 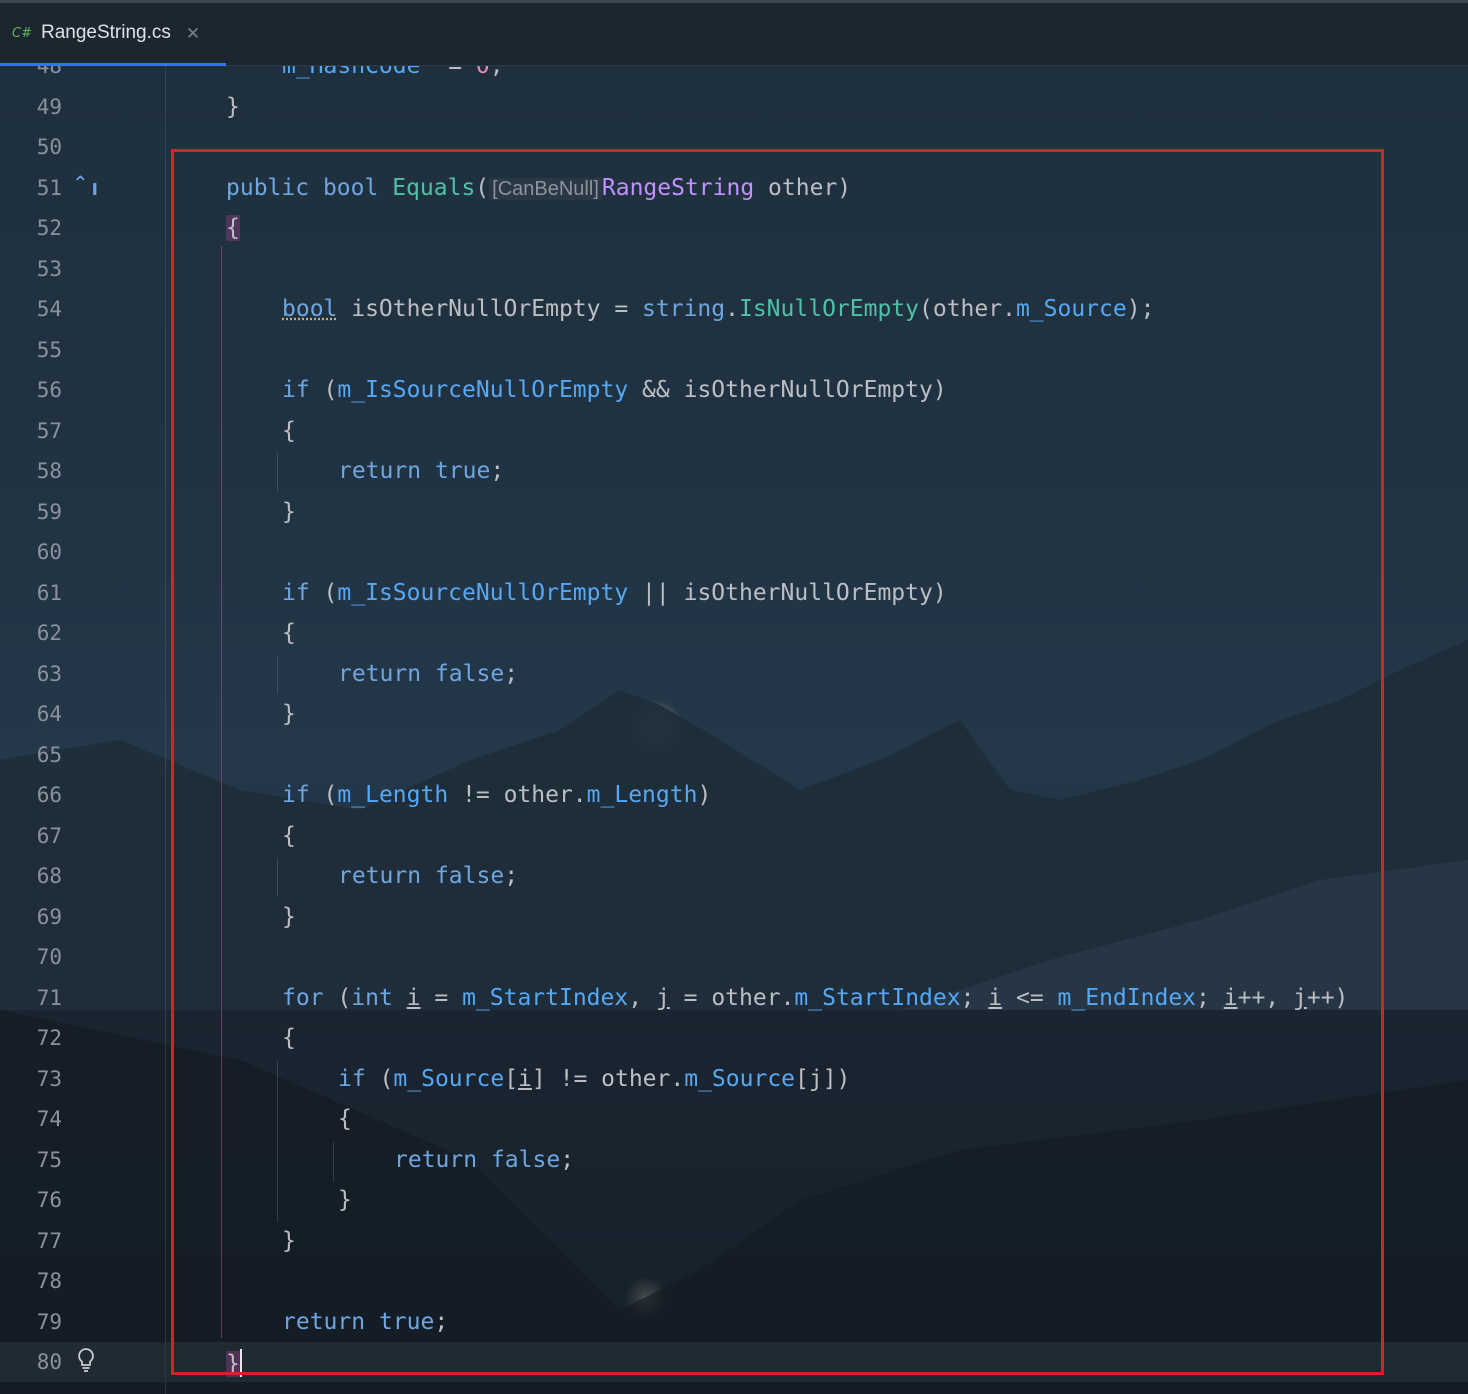 I want to click on code-line: 65, so click(x=734, y=755).